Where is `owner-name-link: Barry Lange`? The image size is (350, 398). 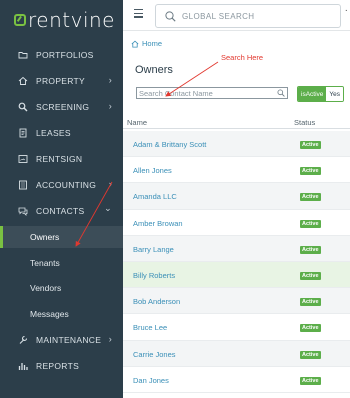
owner-name-link: Barry Lange is located at coordinates (153, 249).